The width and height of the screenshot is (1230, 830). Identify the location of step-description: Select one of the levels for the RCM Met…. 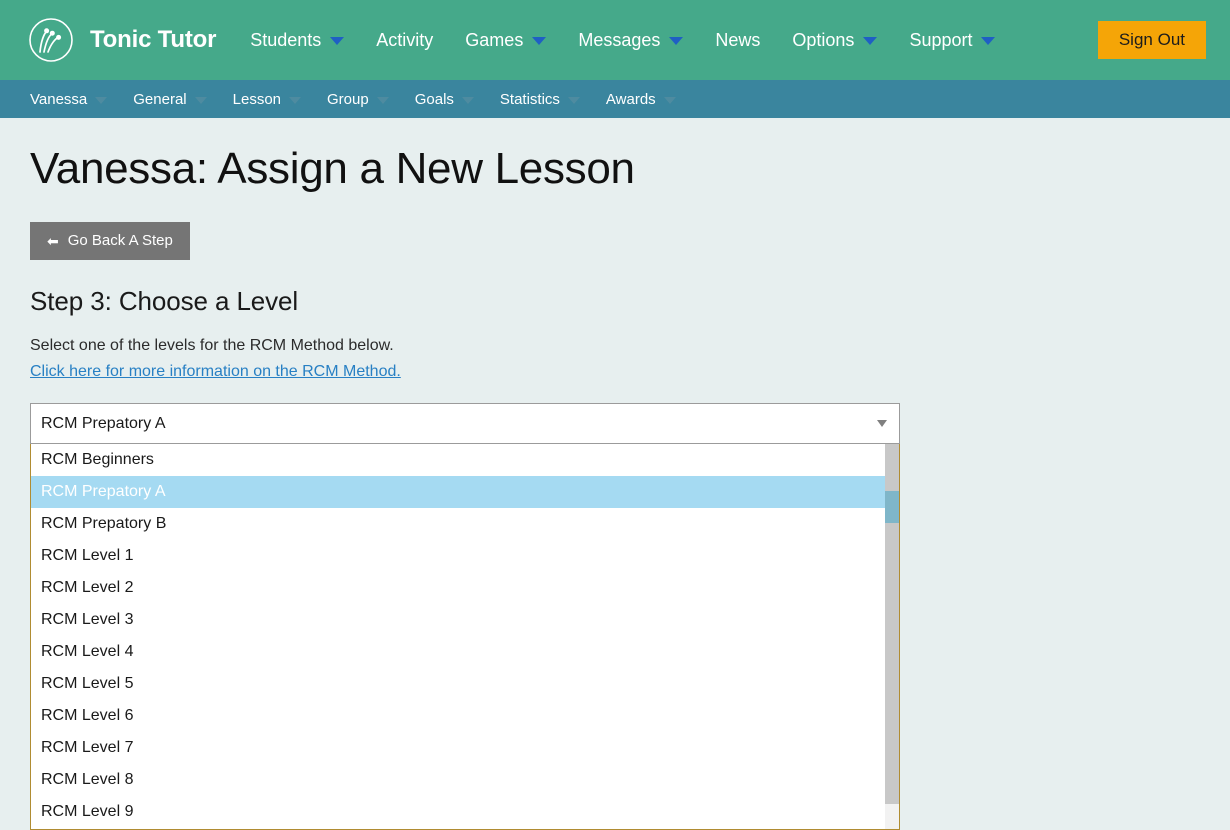
(212, 345).